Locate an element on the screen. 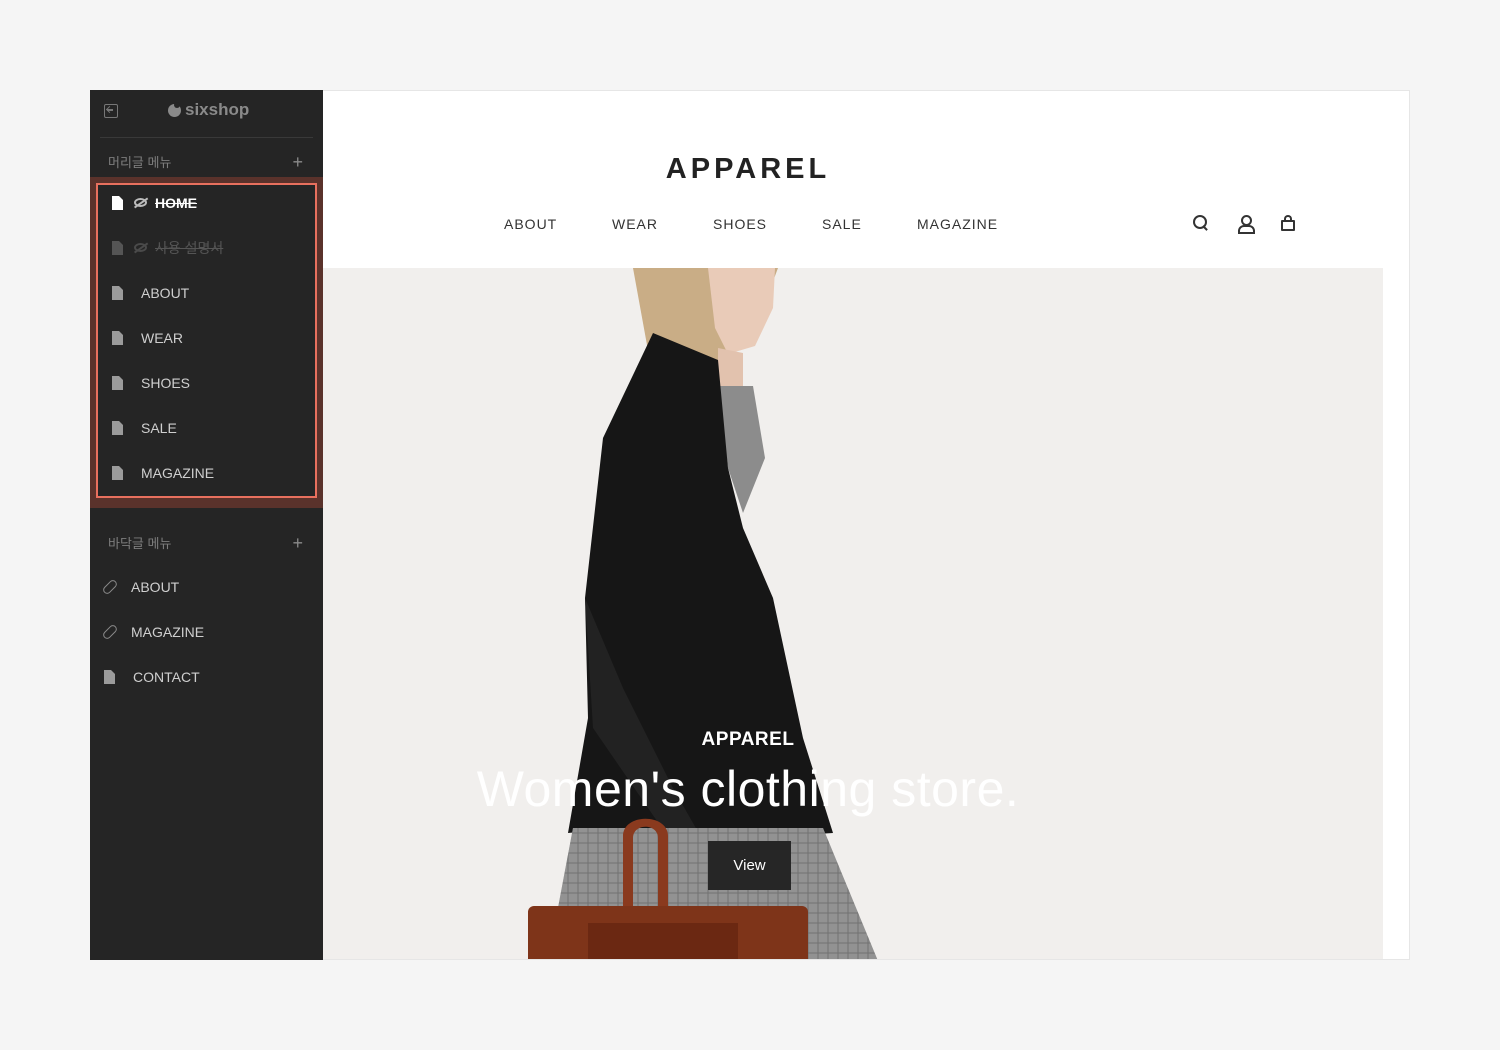 The image size is (1500, 1050). header-menu-section-title: 머리글 메뉴 + is located at coordinates (205, 161).